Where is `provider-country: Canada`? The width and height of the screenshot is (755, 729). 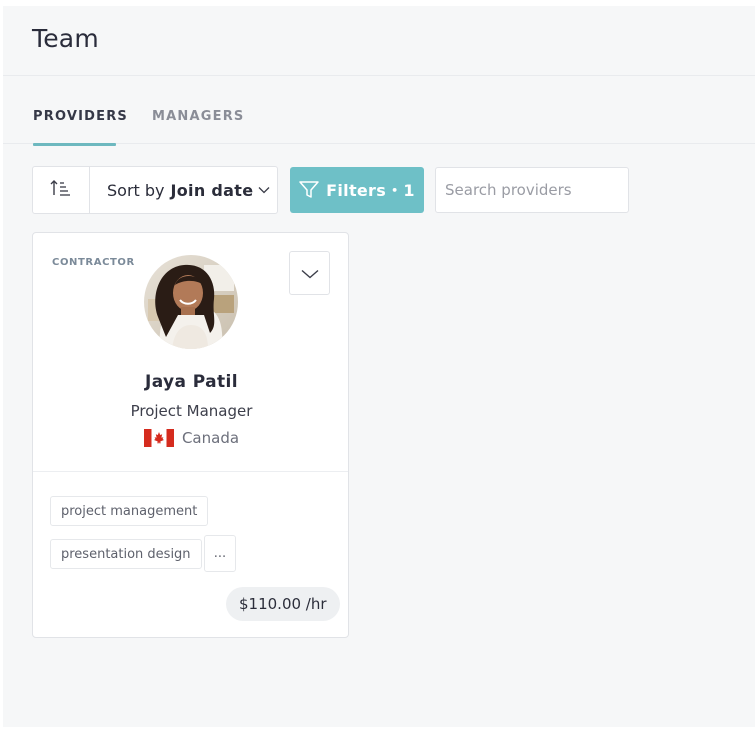 provider-country: Canada is located at coordinates (210, 438).